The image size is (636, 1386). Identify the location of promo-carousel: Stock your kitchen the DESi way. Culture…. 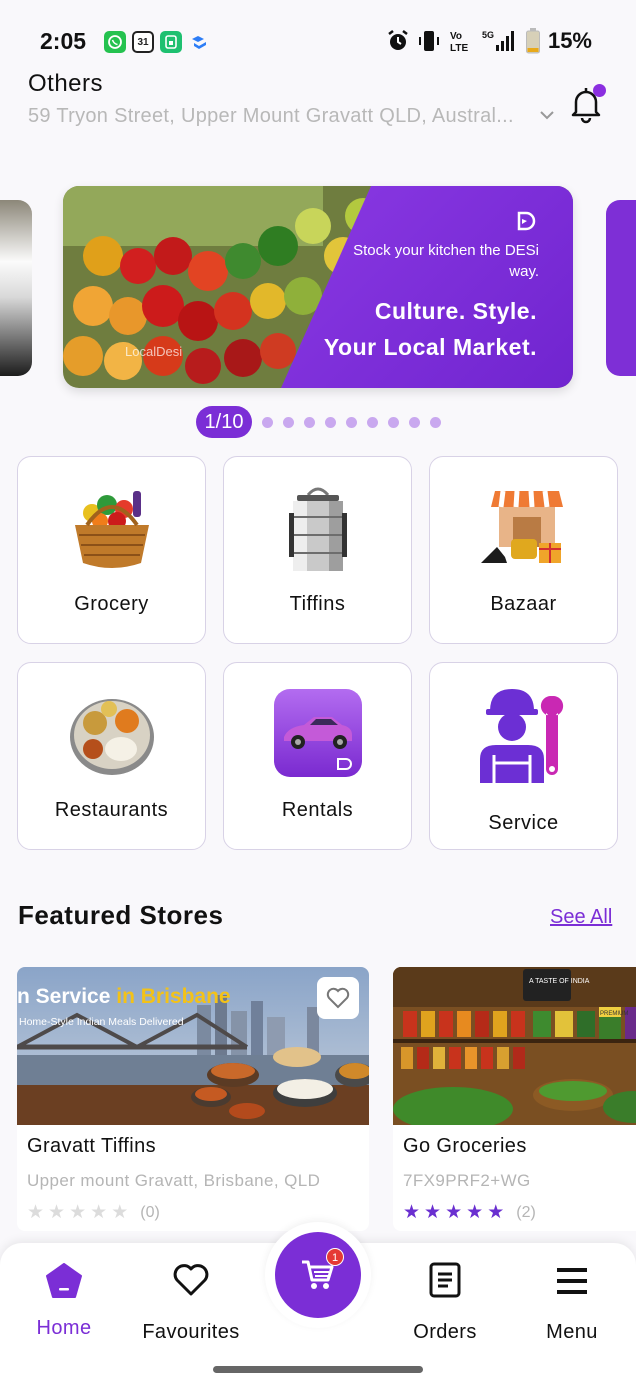
(318, 289).